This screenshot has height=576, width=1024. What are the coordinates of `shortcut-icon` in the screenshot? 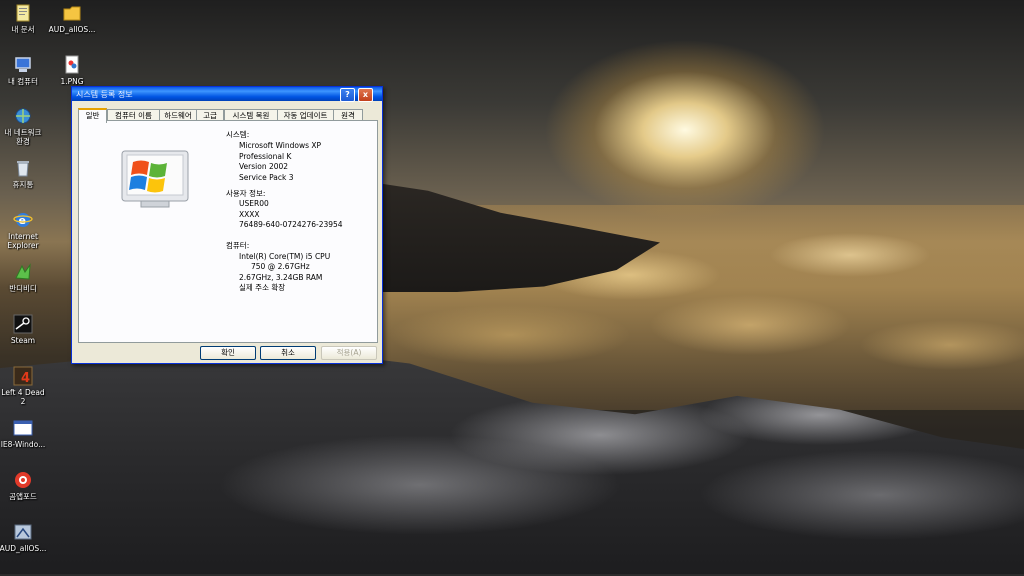 It's located at (23, 532).